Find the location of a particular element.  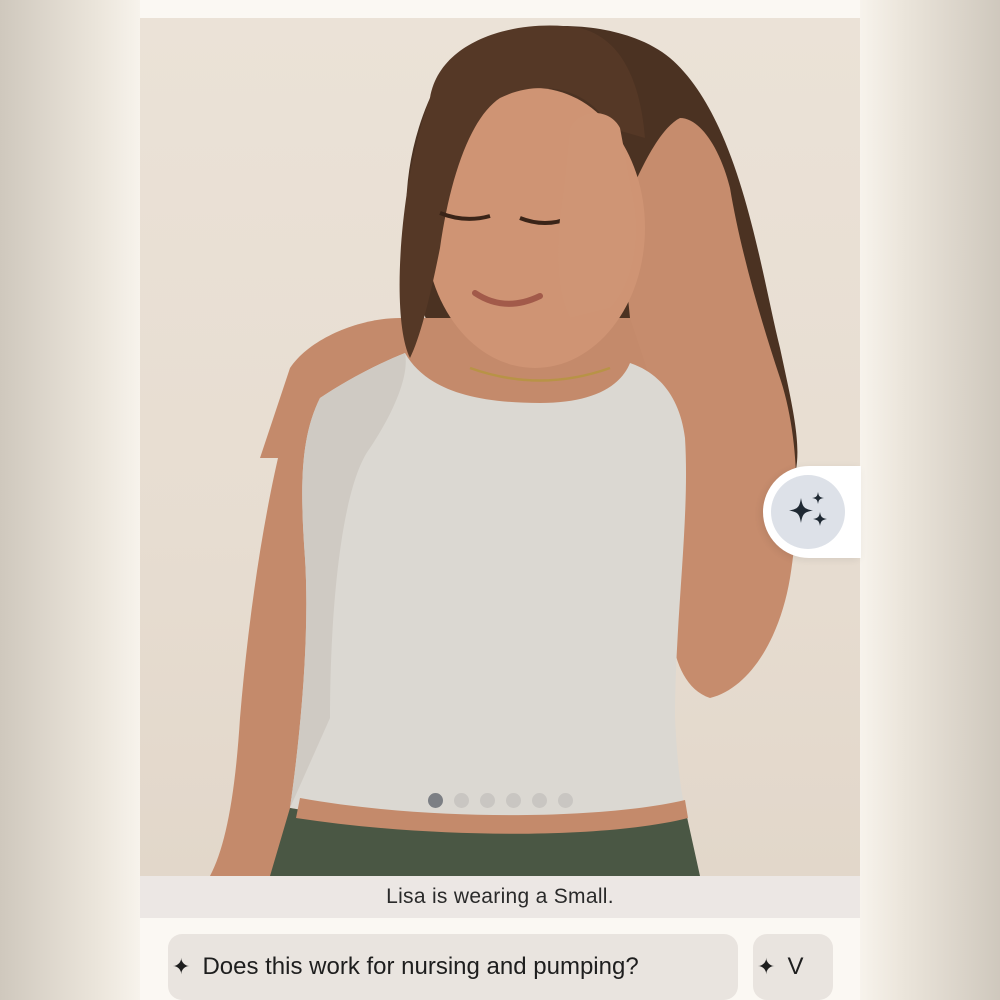

carousel-dots is located at coordinates (500, 800).